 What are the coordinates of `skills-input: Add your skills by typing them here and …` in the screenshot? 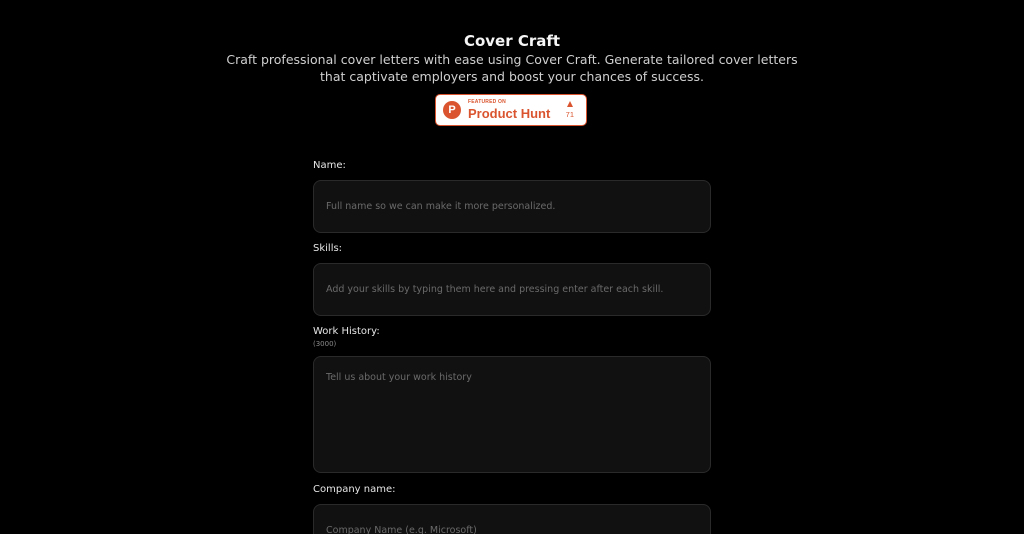 It's located at (512, 289).